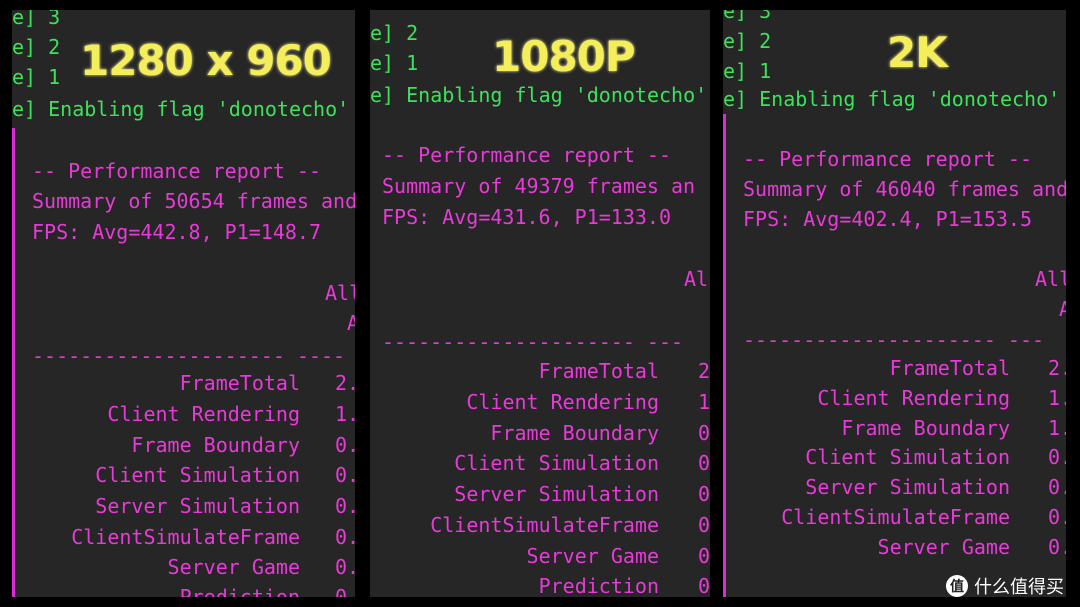 This screenshot has height=607, width=1080. Describe the element at coordinates (1019, 587) in the screenshot. I see `watermark-text: 什么值得买` at that location.